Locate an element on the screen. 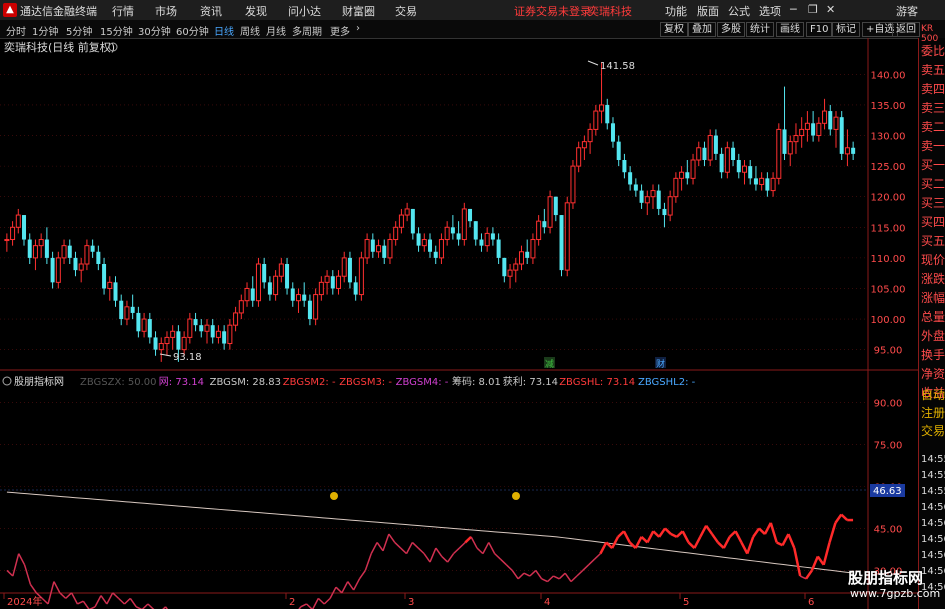  period-tab: 60分钟 is located at coordinates (192, 30).